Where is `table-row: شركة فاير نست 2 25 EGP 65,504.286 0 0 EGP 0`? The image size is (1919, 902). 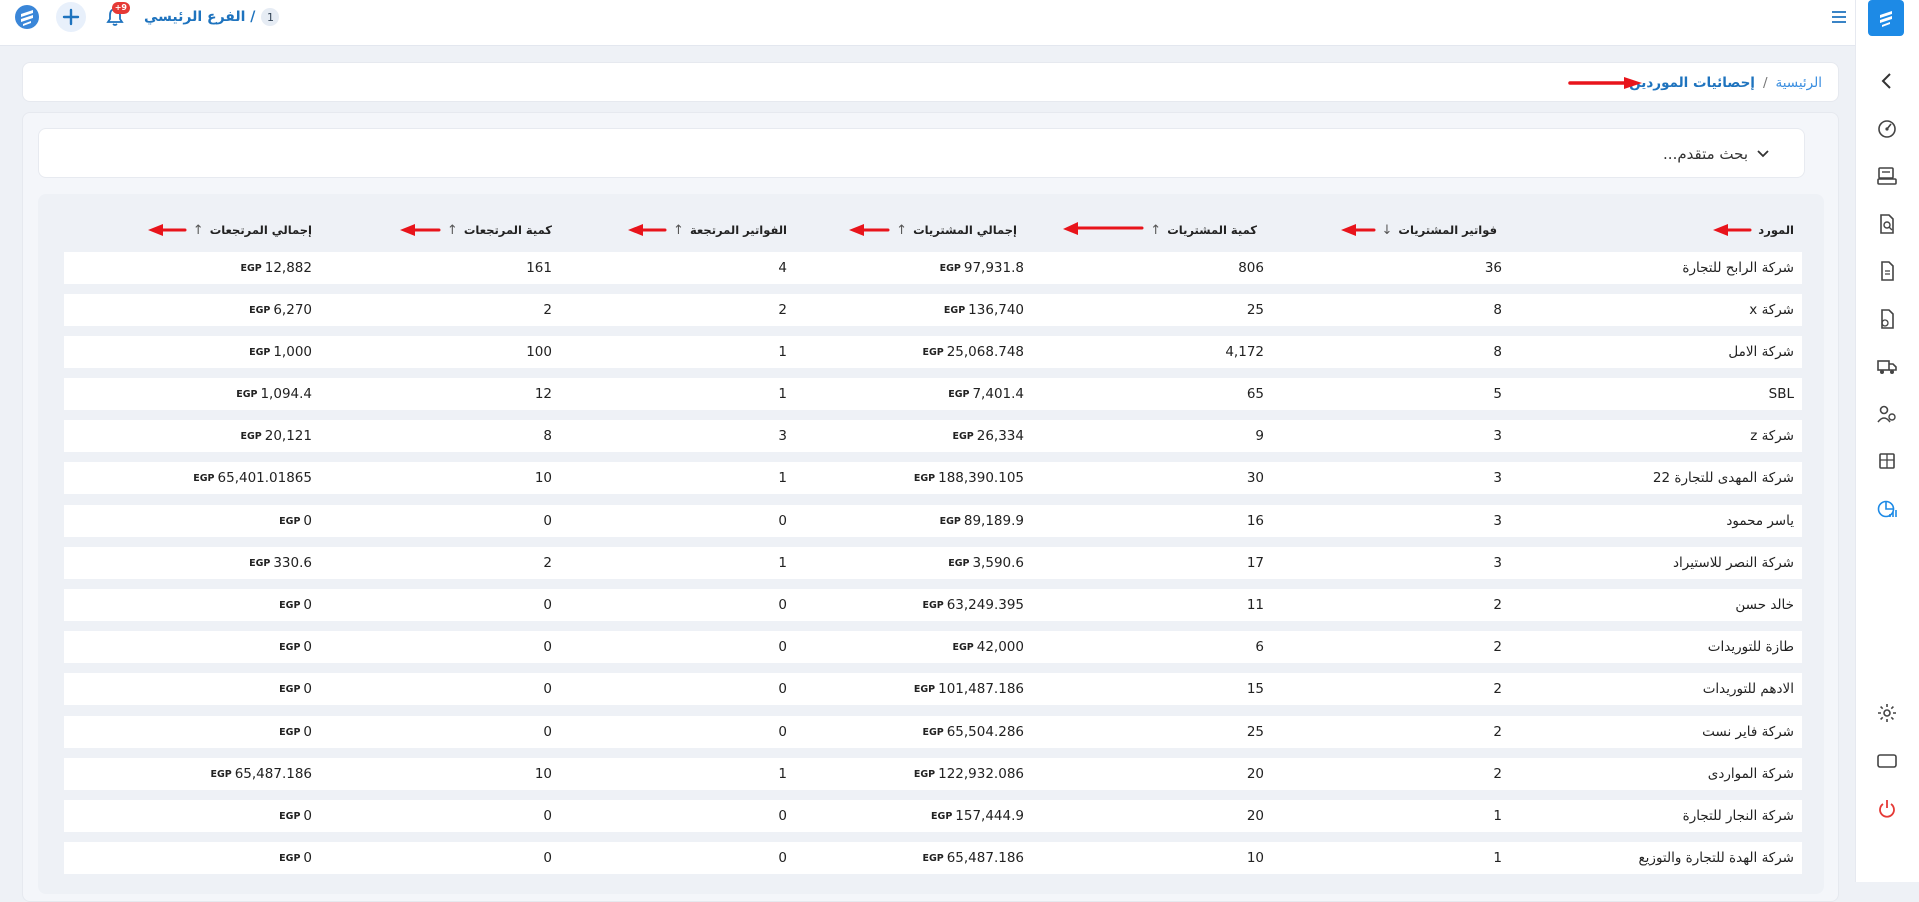
table-row: شركة فاير نست 2 25 EGP 65,504.286 0 0 EGP 0 is located at coordinates (933, 732).